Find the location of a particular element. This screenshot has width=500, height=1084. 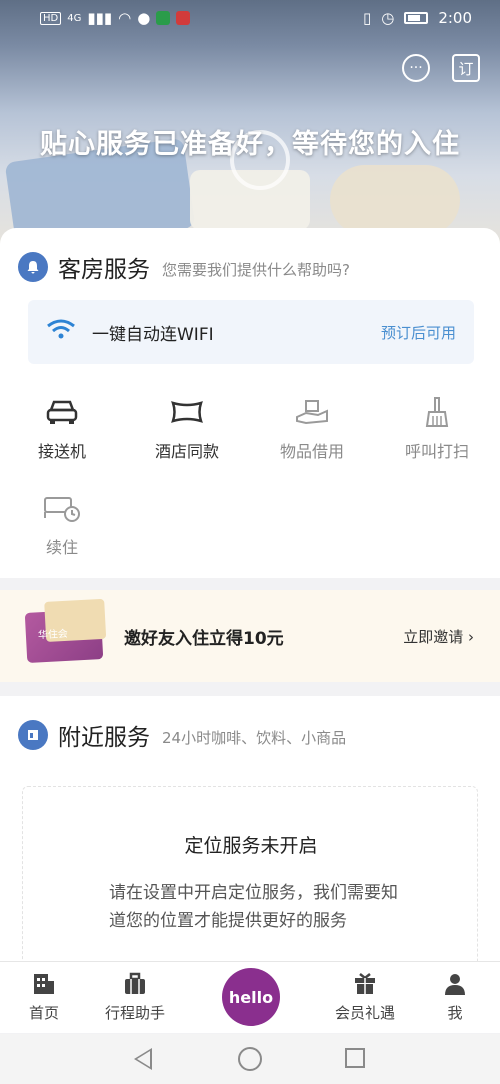

tab-home: 首页 is located at coordinates (47, 996).